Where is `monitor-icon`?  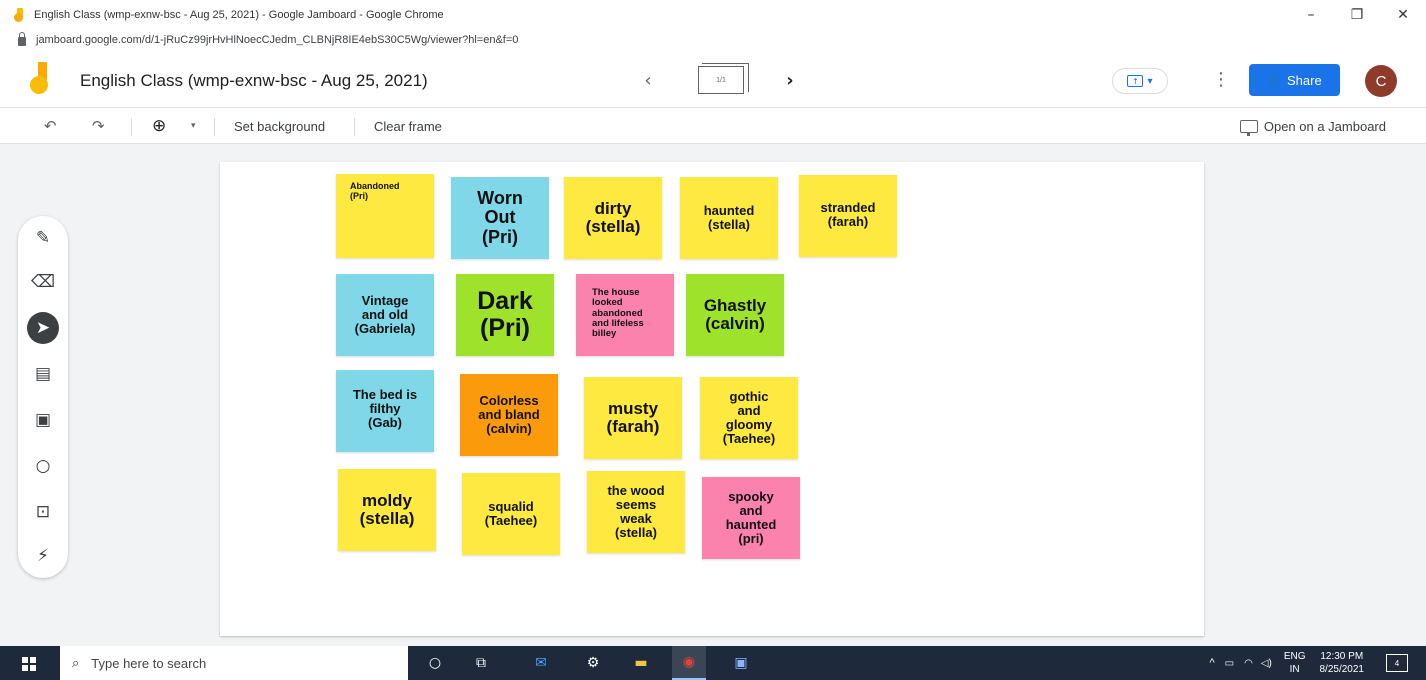 monitor-icon is located at coordinates (1248, 127).